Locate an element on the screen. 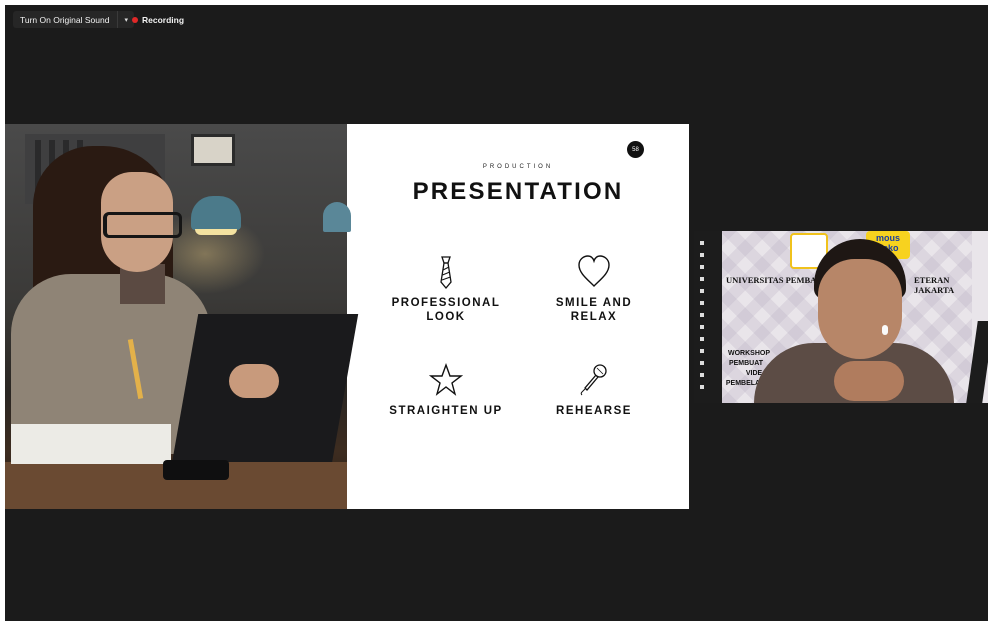 This screenshot has height=626, width=988. tip-label-line1: STRAIGHTEN UP is located at coordinates (446, 411).